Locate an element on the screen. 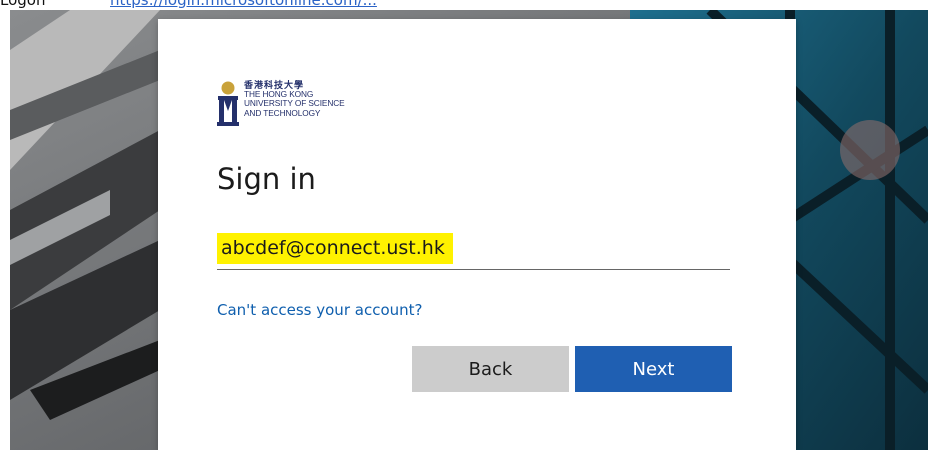 This screenshot has width=928, height=450. hkust-emblem-icon is located at coordinates (228, 103).